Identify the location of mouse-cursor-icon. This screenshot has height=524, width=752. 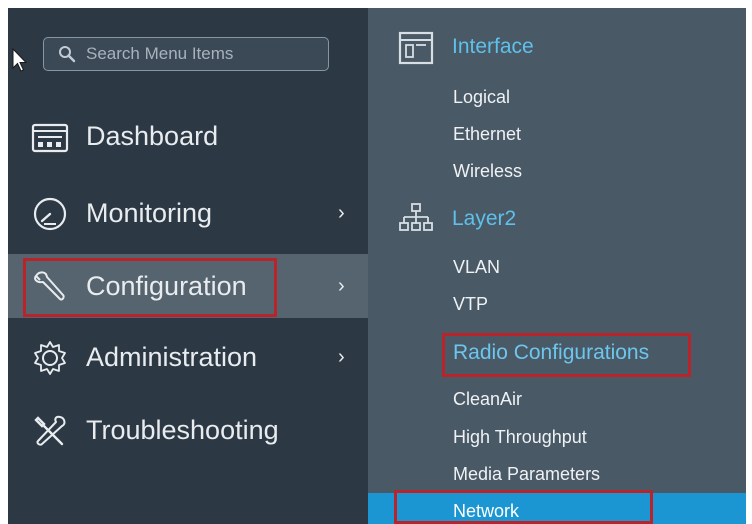
(20, 60).